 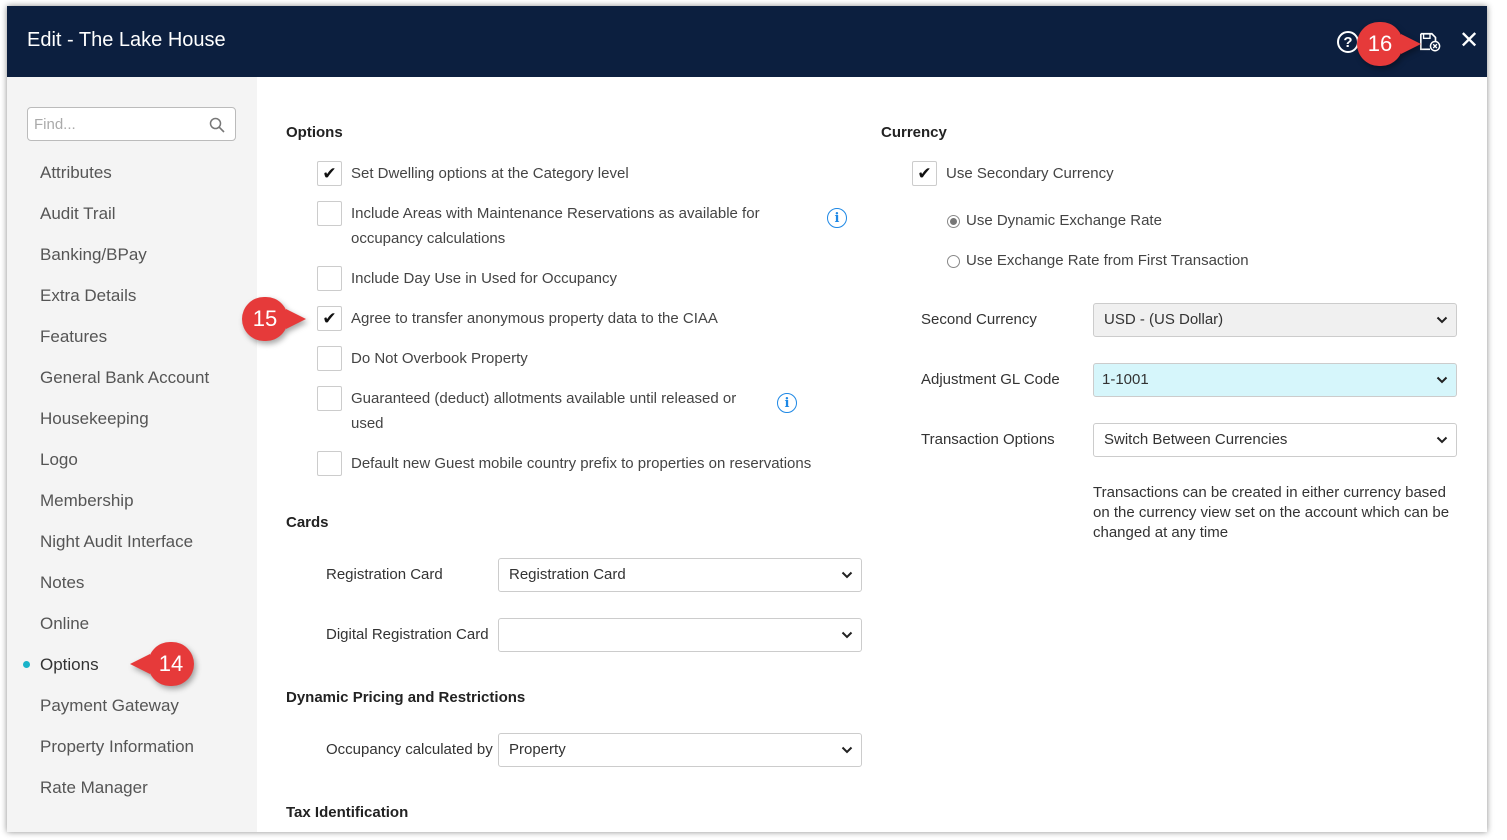 What do you see at coordinates (217, 125) in the screenshot?
I see `search-icon` at bounding box center [217, 125].